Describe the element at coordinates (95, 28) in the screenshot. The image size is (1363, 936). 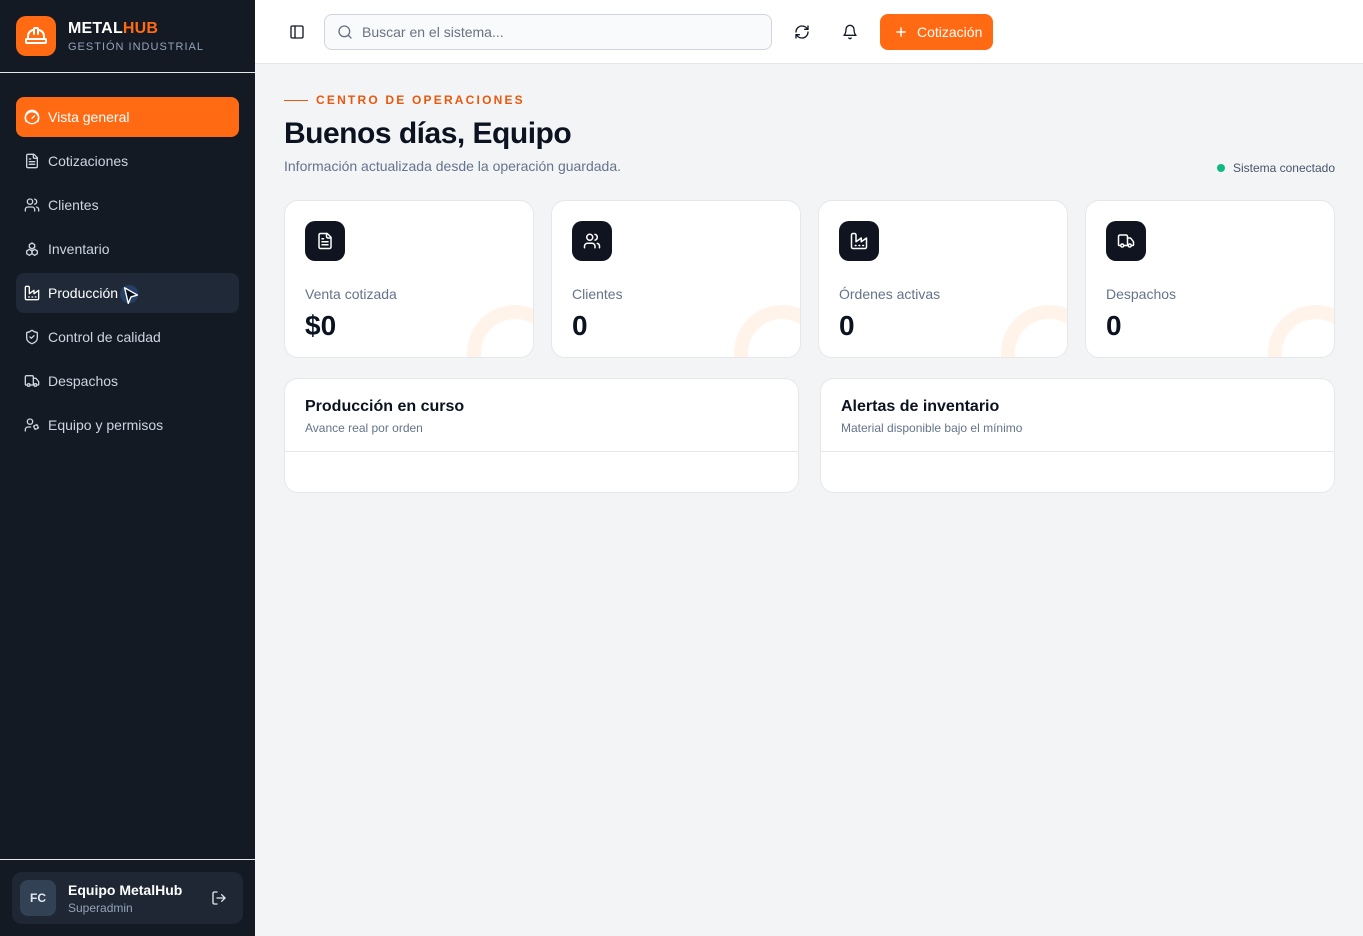
I see `brand-name-main: METAL` at that location.